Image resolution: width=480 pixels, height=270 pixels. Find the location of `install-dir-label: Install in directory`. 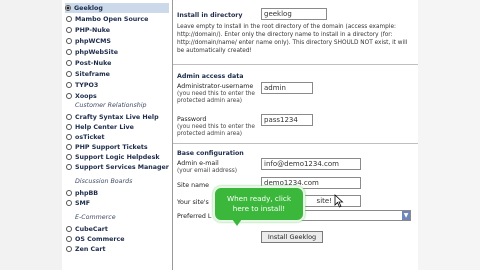

install-dir-label: Install in directory is located at coordinates (210, 15).